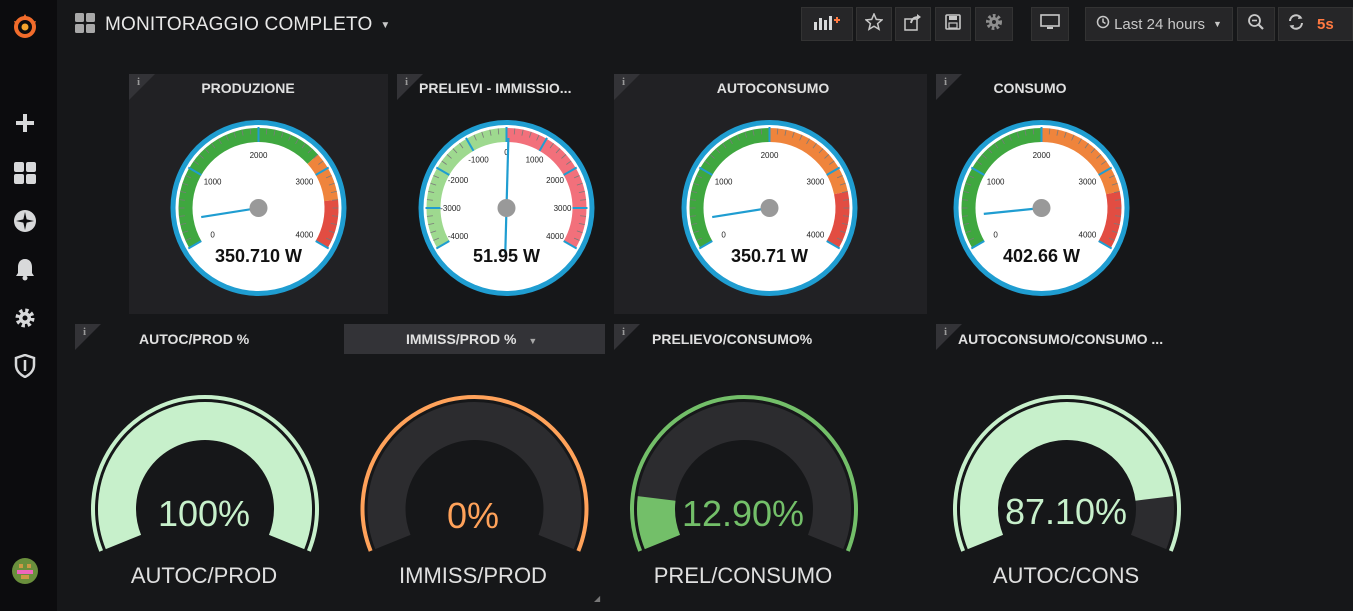  I want to click on gear-icon, so click(25, 318).